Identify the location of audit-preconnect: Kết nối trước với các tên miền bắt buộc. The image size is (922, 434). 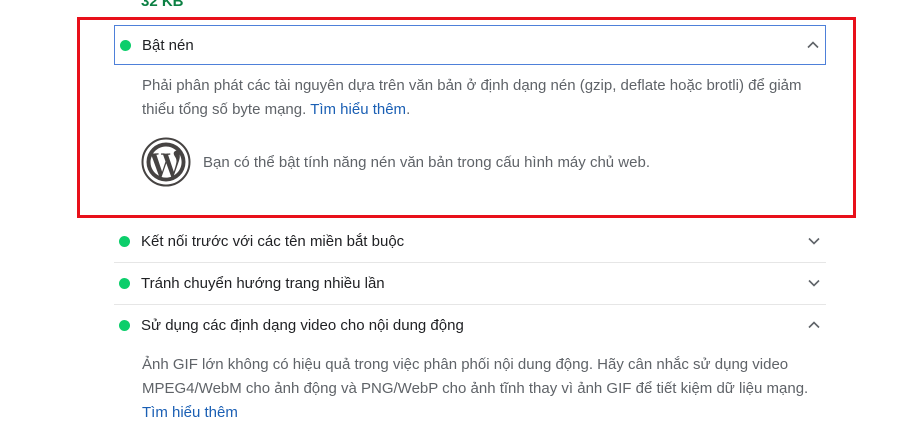
(470, 241).